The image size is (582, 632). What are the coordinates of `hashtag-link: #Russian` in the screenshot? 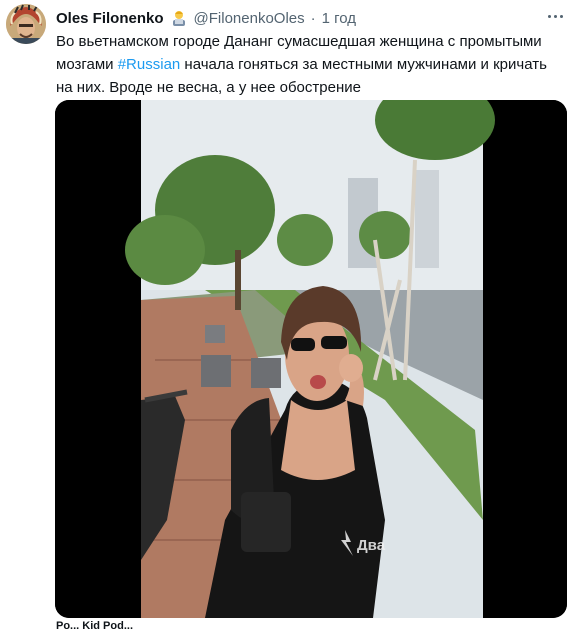 It's located at (149, 64).